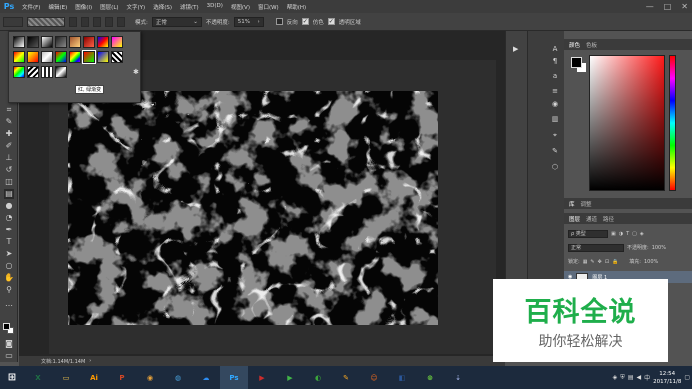 The width and height of the screenshot is (692, 389). Describe the element at coordinates (555, 76) in the screenshot. I see `glyphs-panel-icon: a` at that location.